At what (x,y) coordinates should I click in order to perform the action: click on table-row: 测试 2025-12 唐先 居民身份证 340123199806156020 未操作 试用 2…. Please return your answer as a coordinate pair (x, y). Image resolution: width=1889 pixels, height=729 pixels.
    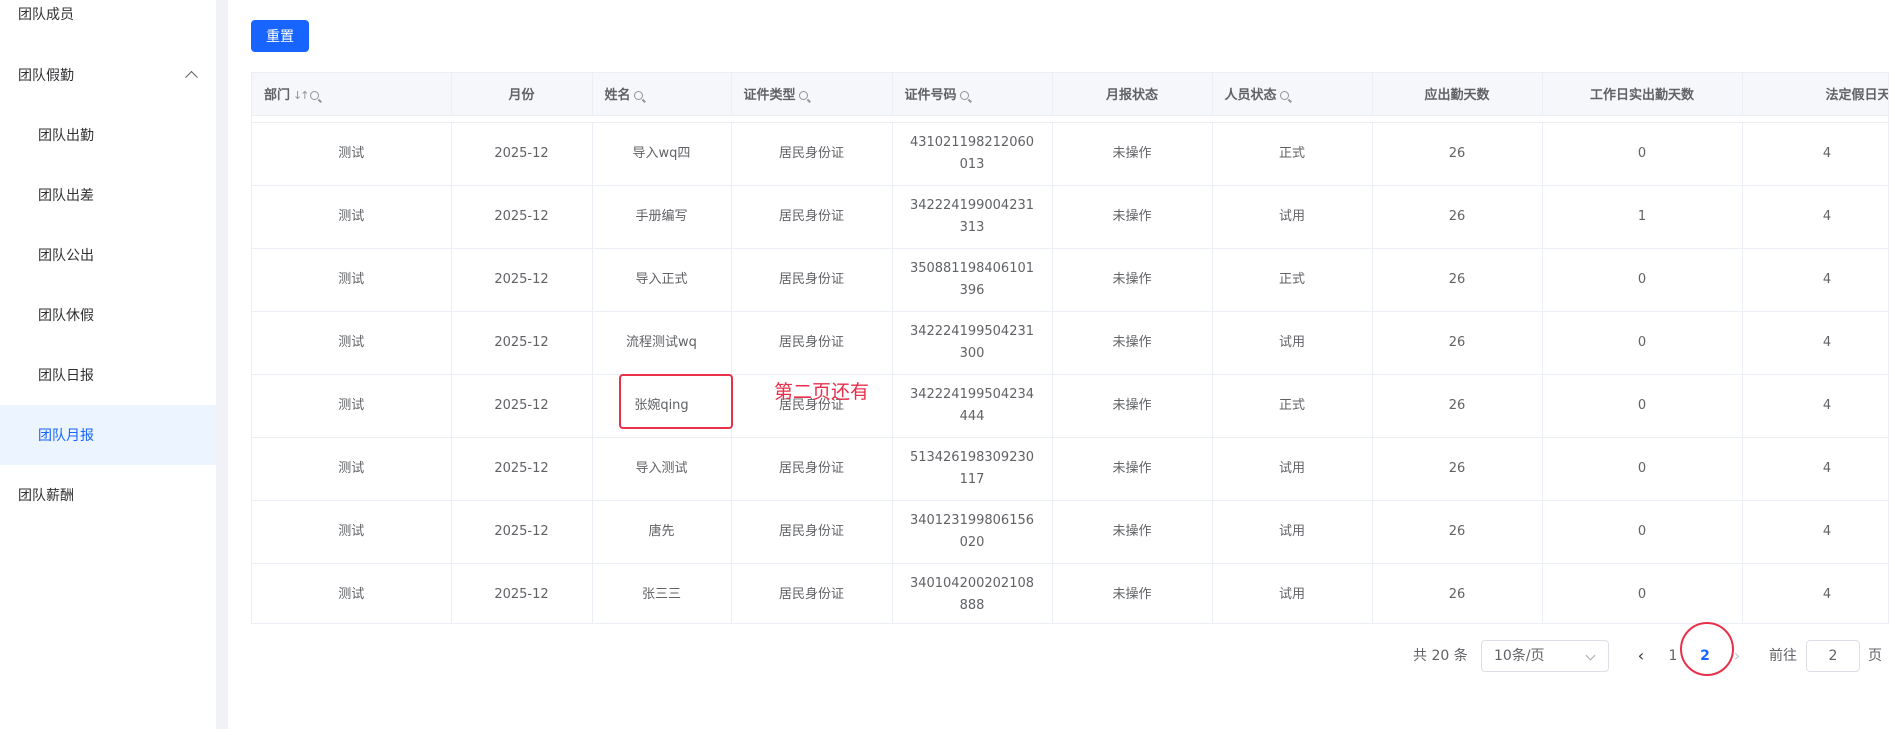
    Looking at the image, I should click on (1070, 532).